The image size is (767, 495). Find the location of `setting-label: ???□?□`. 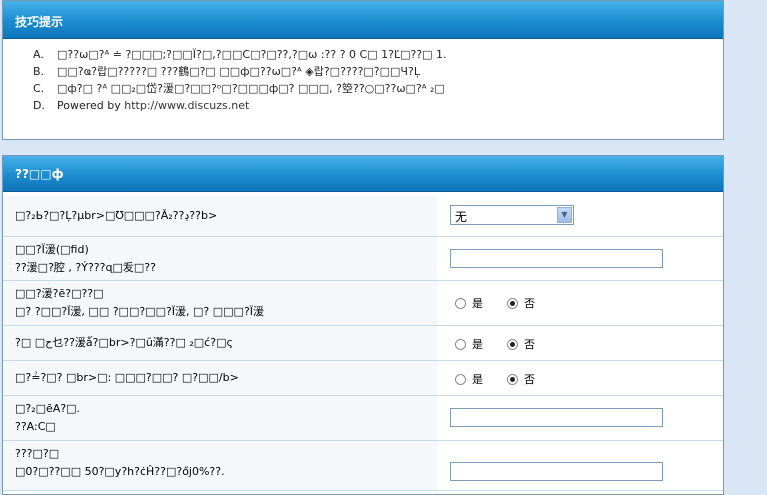

setting-label: ???□?□ is located at coordinates (37, 453).